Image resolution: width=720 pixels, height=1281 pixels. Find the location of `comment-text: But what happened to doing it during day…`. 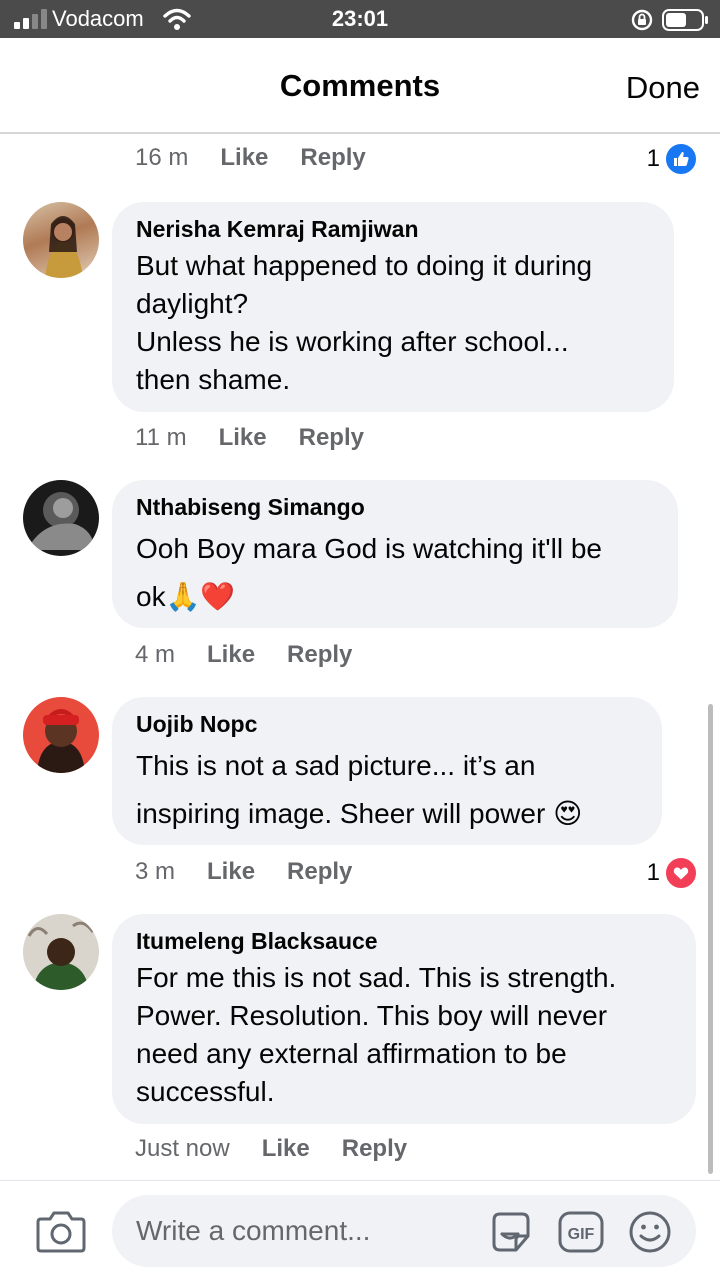

comment-text: But what happened to doing it during day… is located at coordinates (393, 323).